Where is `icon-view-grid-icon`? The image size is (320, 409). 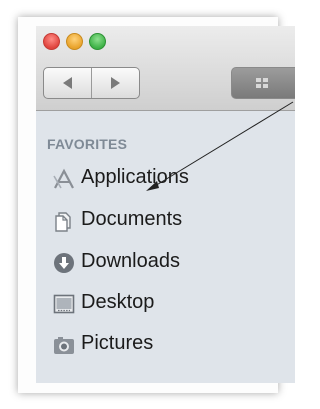
icon-view-grid-icon is located at coordinates (262, 83).